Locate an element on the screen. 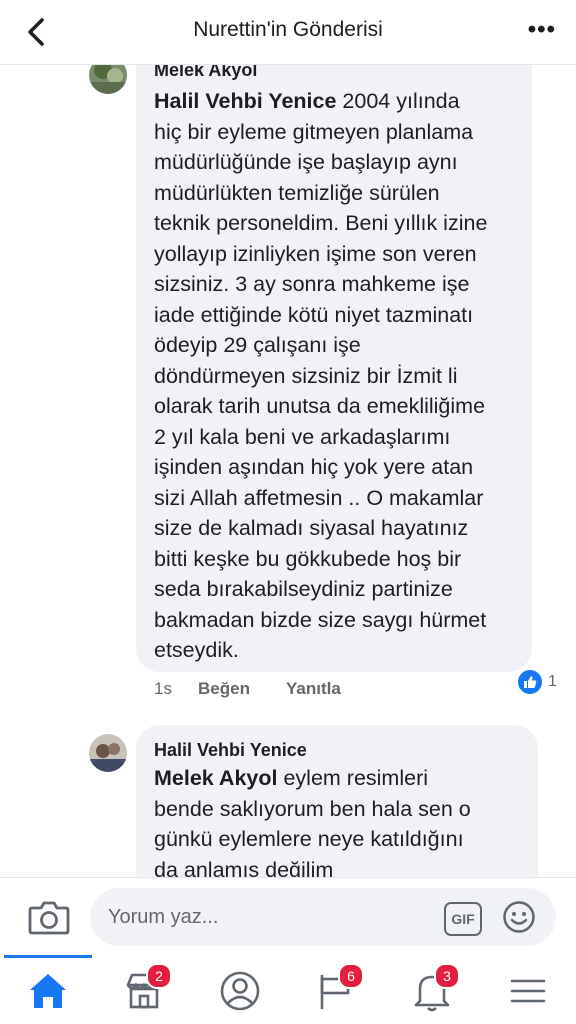 The width and height of the screenshot is (576, 1024). home-icon is located at coordinates (48, 991).